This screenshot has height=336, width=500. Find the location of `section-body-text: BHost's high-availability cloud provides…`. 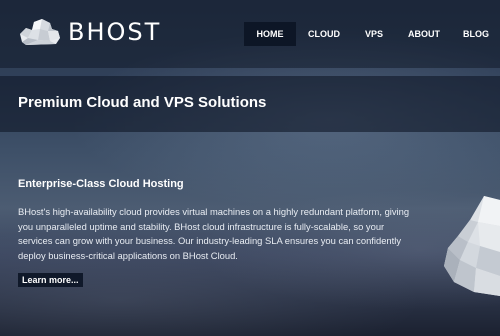

section-body-text: BHost's high-availability cloud provides… is located at coordinates (214, 233).